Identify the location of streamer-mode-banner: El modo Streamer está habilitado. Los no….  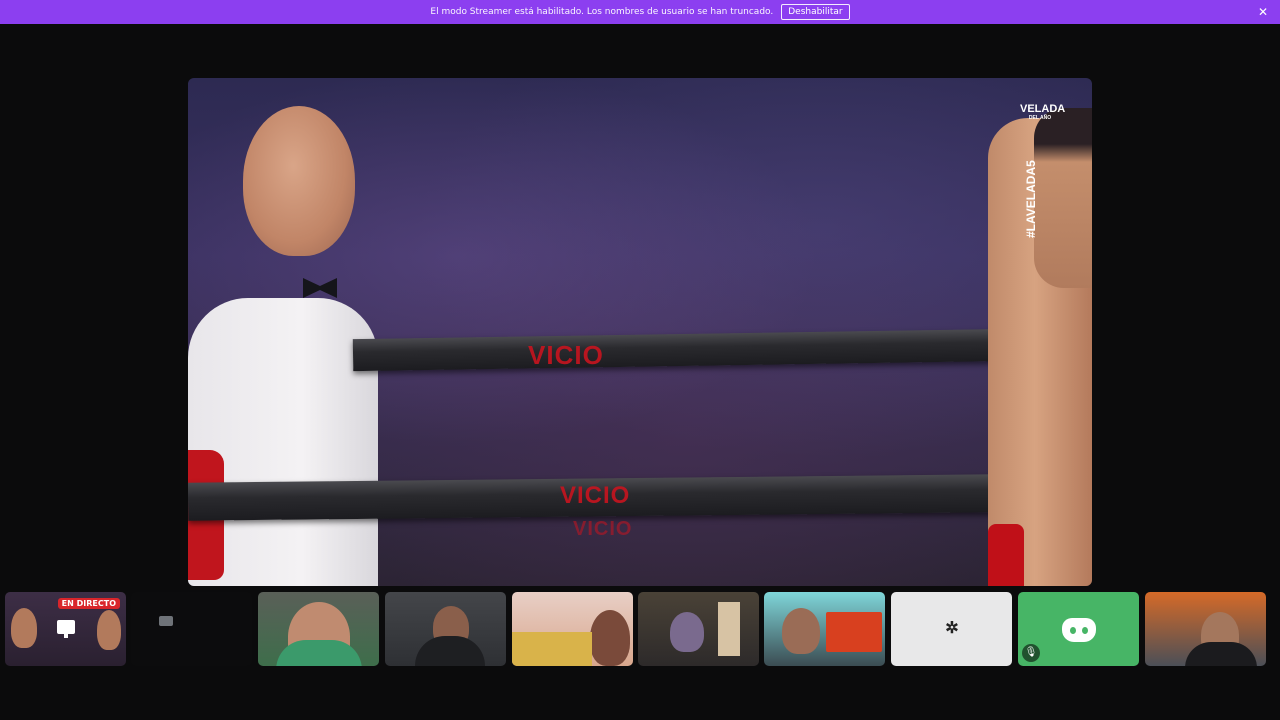
(640, 12).